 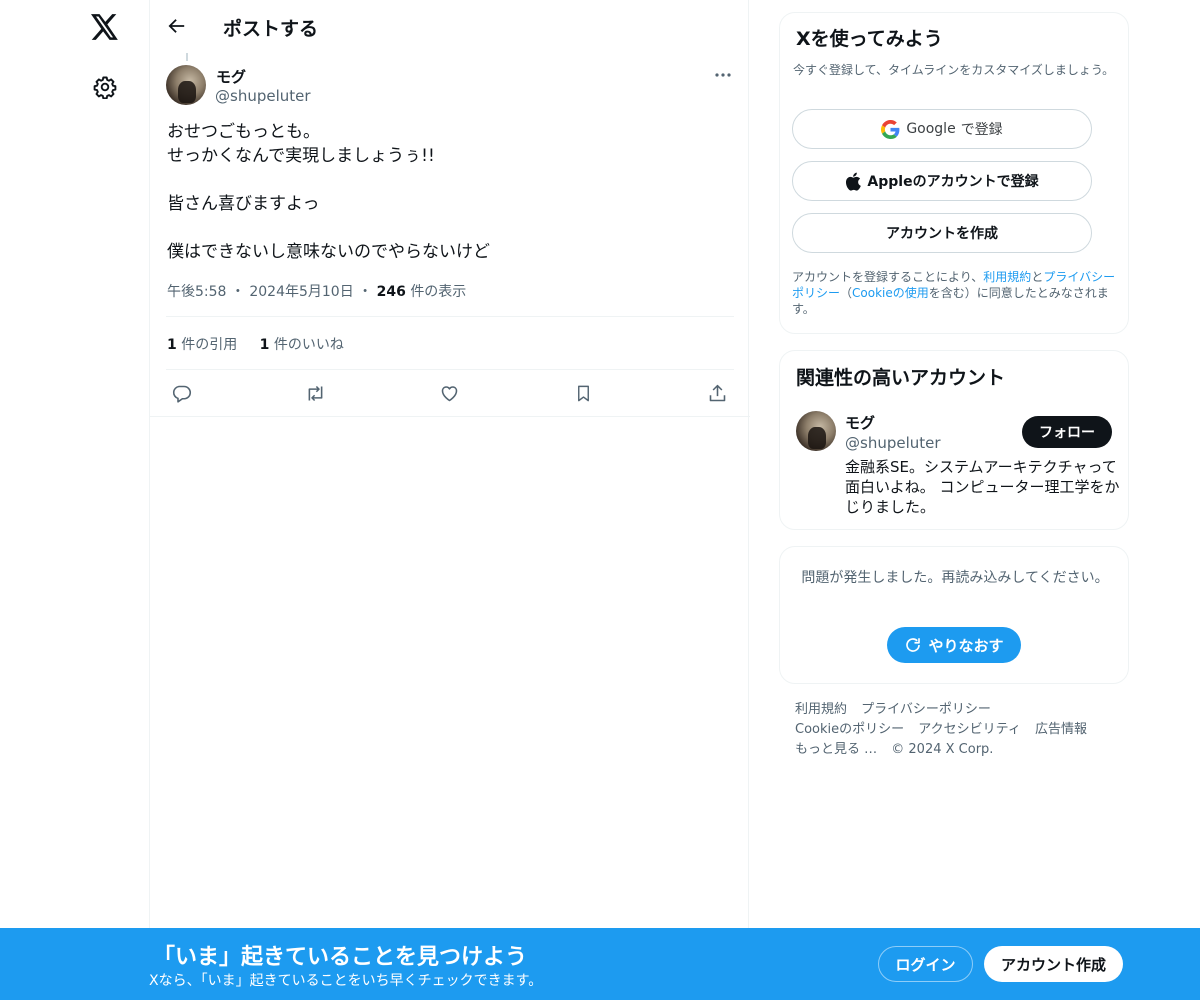 What do you see at coordinates (301, 292) in the screenshot?
I see `post-date: 2024年5月10日` at bounding box center [301, 292].